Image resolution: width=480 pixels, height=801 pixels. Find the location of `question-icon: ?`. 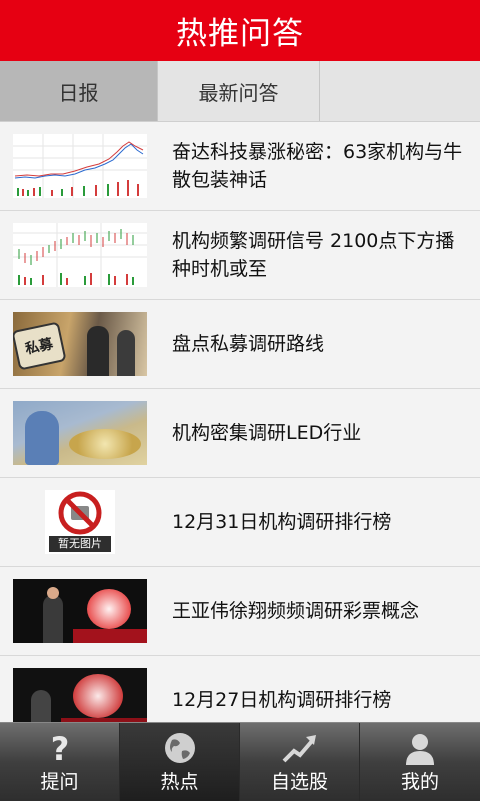

question-icon: ? is located at coordinates (59, 748).